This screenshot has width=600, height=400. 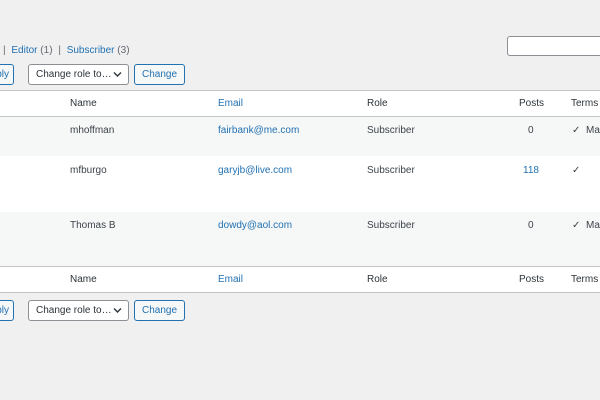 I want to click on user-email-link: dowdy@aol.com, so click(x=255, y=225).